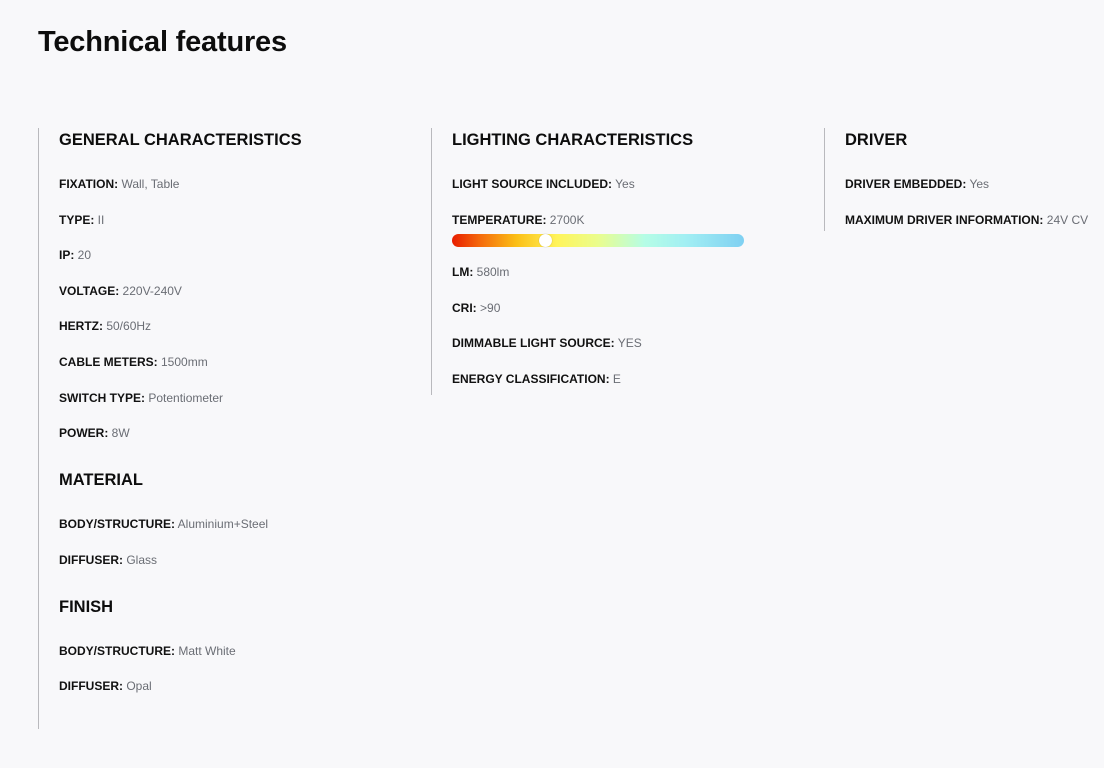  Describe the element at coordinates (598, 240) in the screenshot. I see `color-temperature-scale` at that location.